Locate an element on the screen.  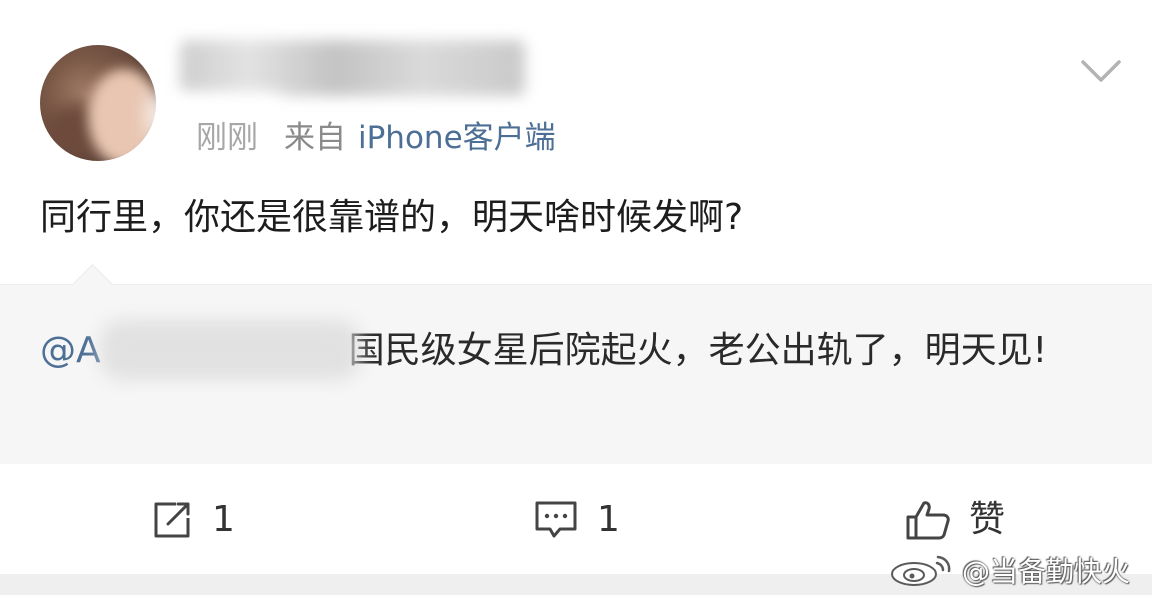
repost-count: 1 is located at coordinates (223, 519).